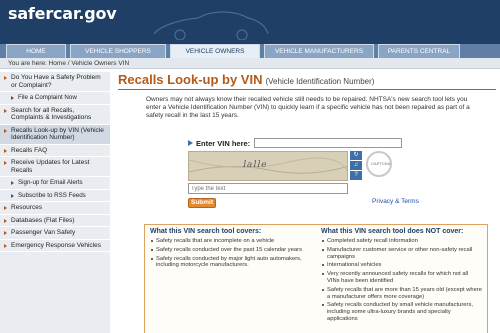  Describe the element at coordinates (43, 220) in the screenshot. I see `sidebar-item-label: Databases (Flat Files)` at that location.